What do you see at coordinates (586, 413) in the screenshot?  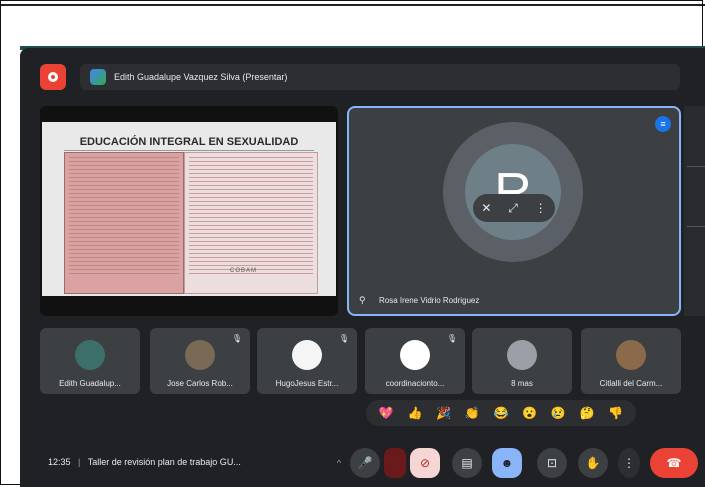 I see `reaction-emoji: 🤔` at bounding box center [586, 413].